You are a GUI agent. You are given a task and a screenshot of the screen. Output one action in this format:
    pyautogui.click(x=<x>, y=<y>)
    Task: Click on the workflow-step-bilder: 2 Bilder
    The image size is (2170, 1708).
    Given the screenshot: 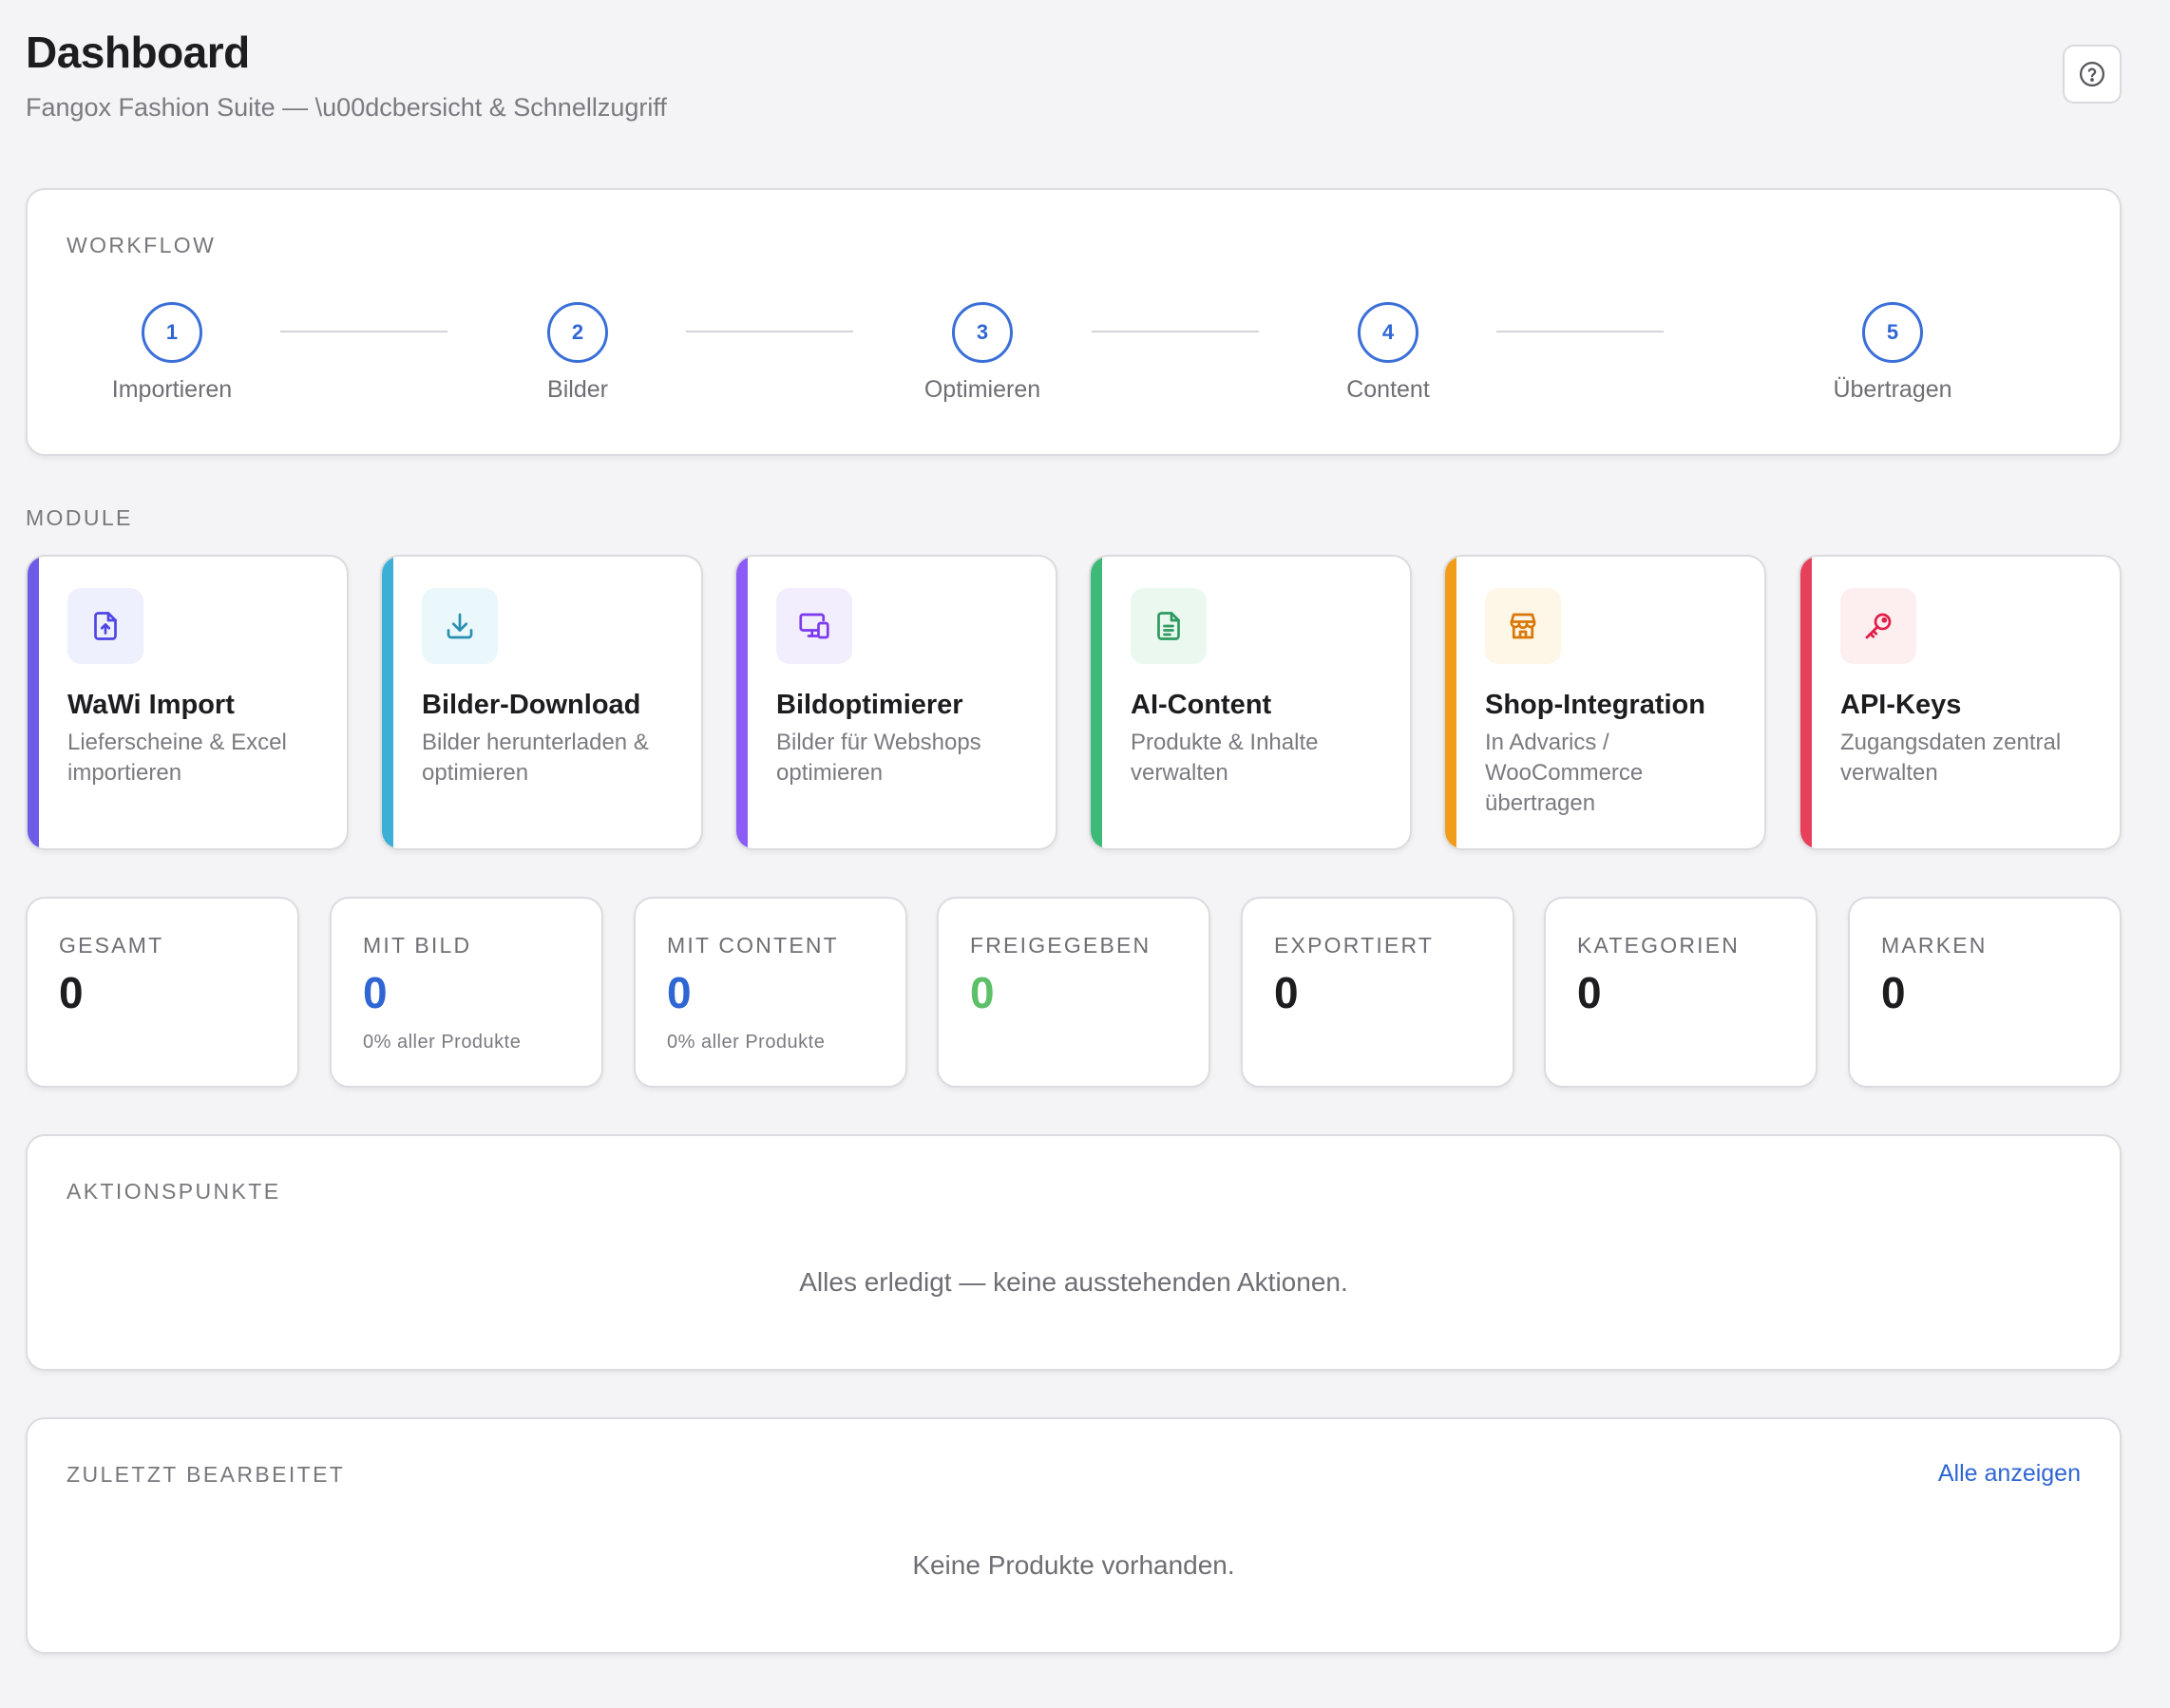 What is the action you would take?
    pyautogui.click(x=577, y=353)
    